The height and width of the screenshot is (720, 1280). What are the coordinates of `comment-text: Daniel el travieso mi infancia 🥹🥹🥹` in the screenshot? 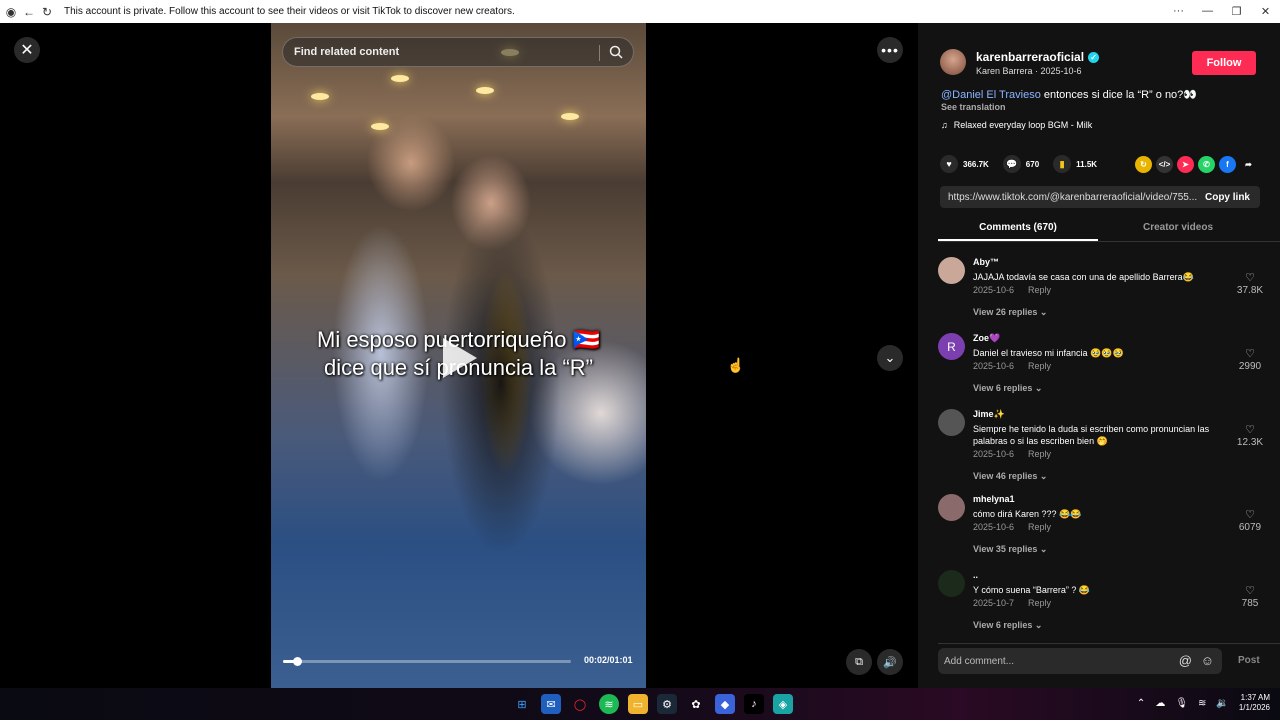 It's located at (1048, 353).